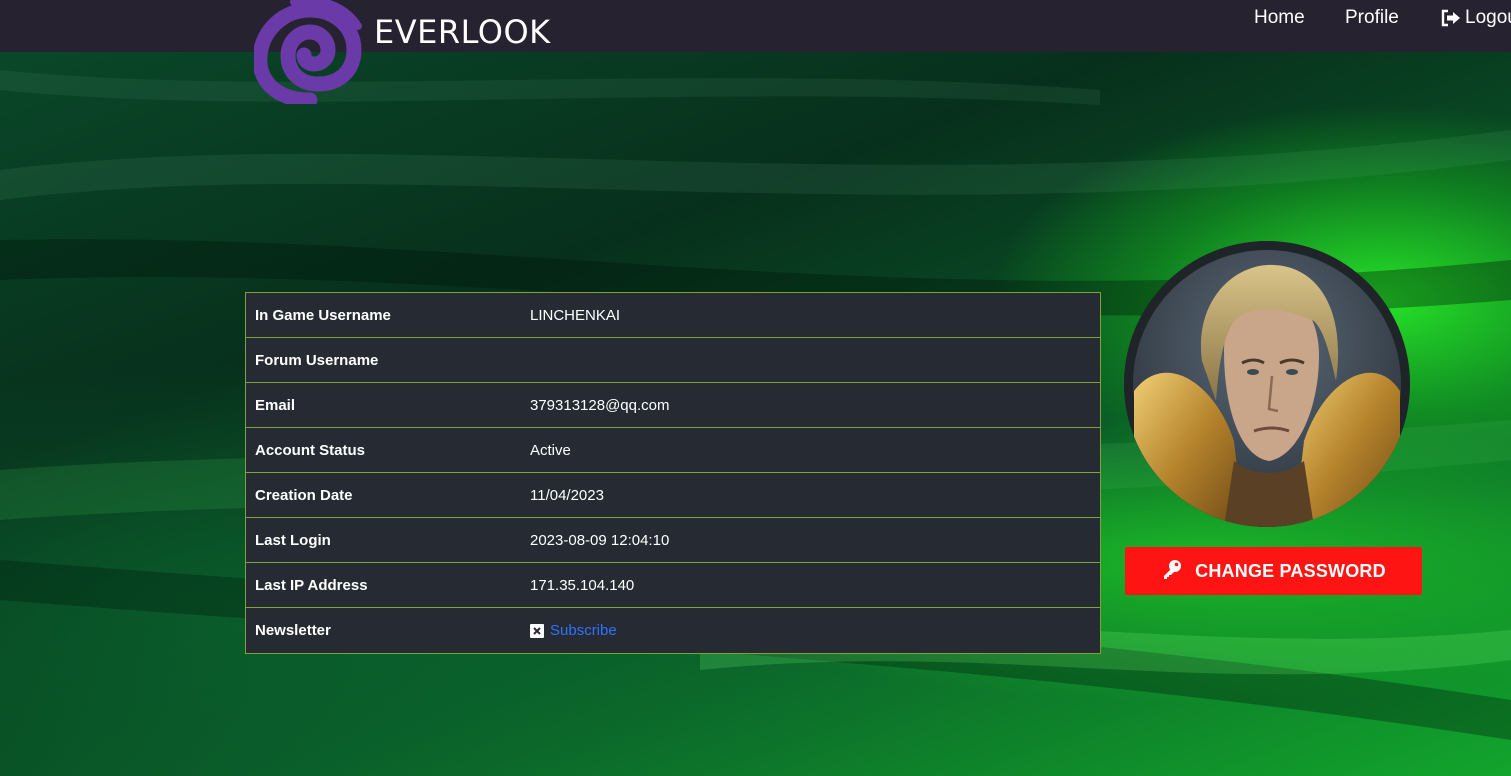 Image resolution: width=1511 pixels, height=776 pixels. I want to click on swirl-logo-icon, so click(308, 54).